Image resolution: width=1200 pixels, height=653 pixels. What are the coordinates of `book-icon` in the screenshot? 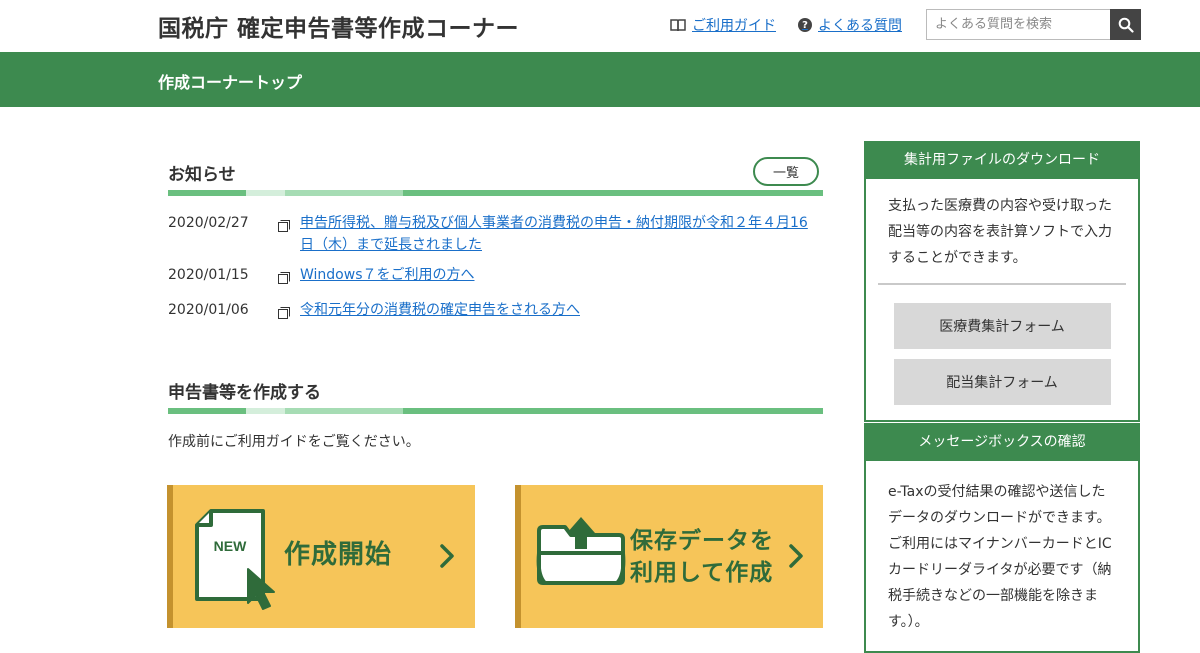 It's located at (678, 25).